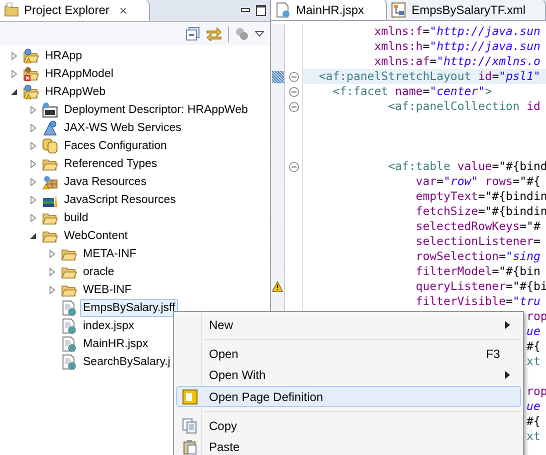 This screenshot has height=455, width=546. What do you see at coordinates (348, 354) in the screenshot?
I see `menu-item: Open F3` at bounding box center [348, 354].